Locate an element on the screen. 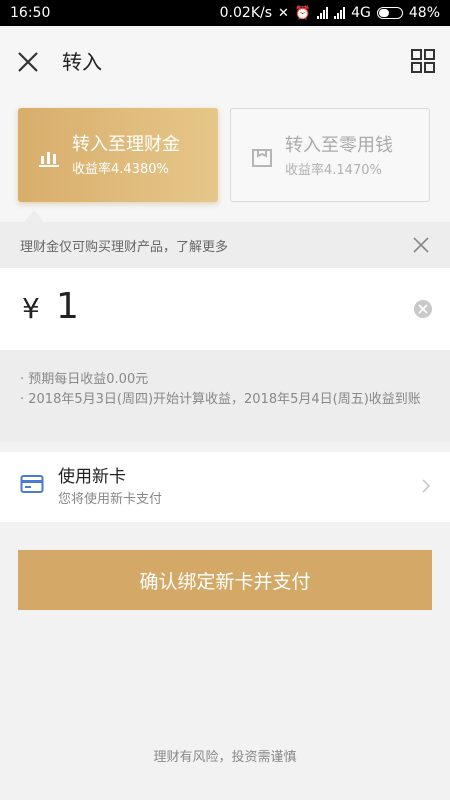 This screenshot has height=800, width=450. chevron-right-icon is located at coordinates (426, 486).